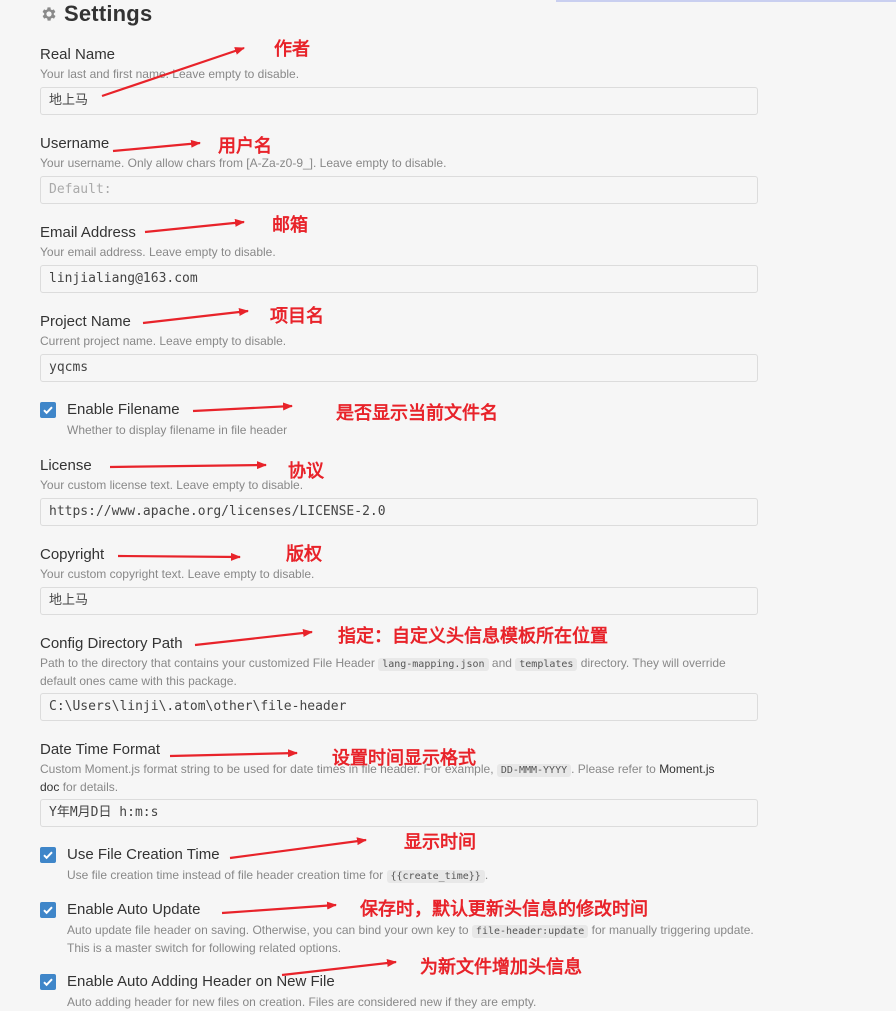 The height and width of the screenshot is (1011, 896). I want to click on use-creation-time-option: Use File Creation Time, so click(130, 854).